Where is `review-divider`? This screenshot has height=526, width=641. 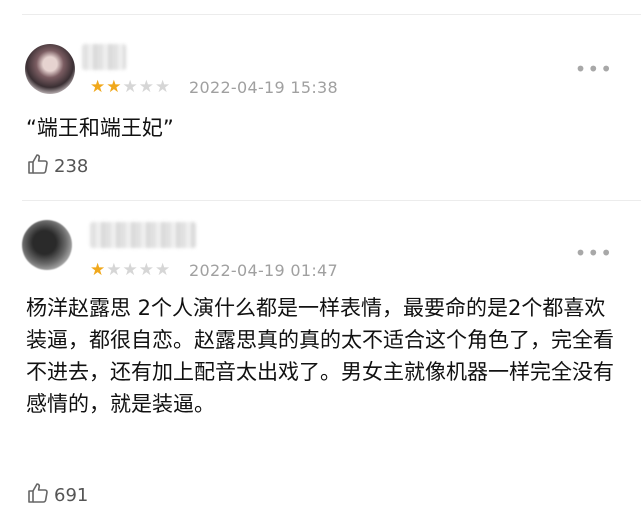
review-divider is located at coordinates (331, 200).